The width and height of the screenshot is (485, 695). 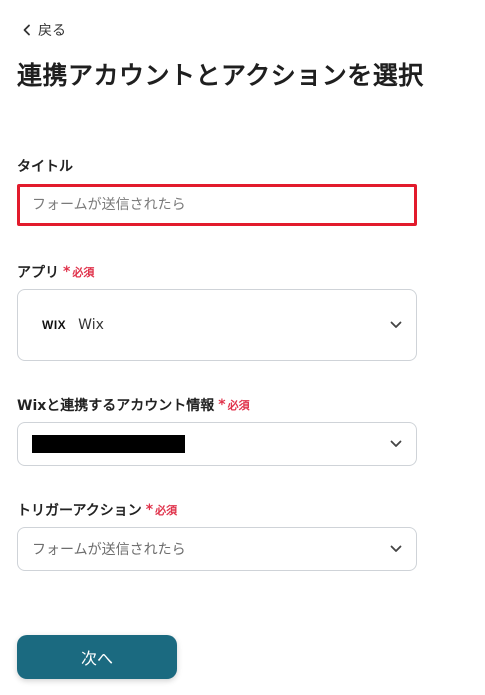 What do you see at coordinates (91, 325) in the screenshot?
I see `app-selected-value: Wix` at bounding box center [91, 325].